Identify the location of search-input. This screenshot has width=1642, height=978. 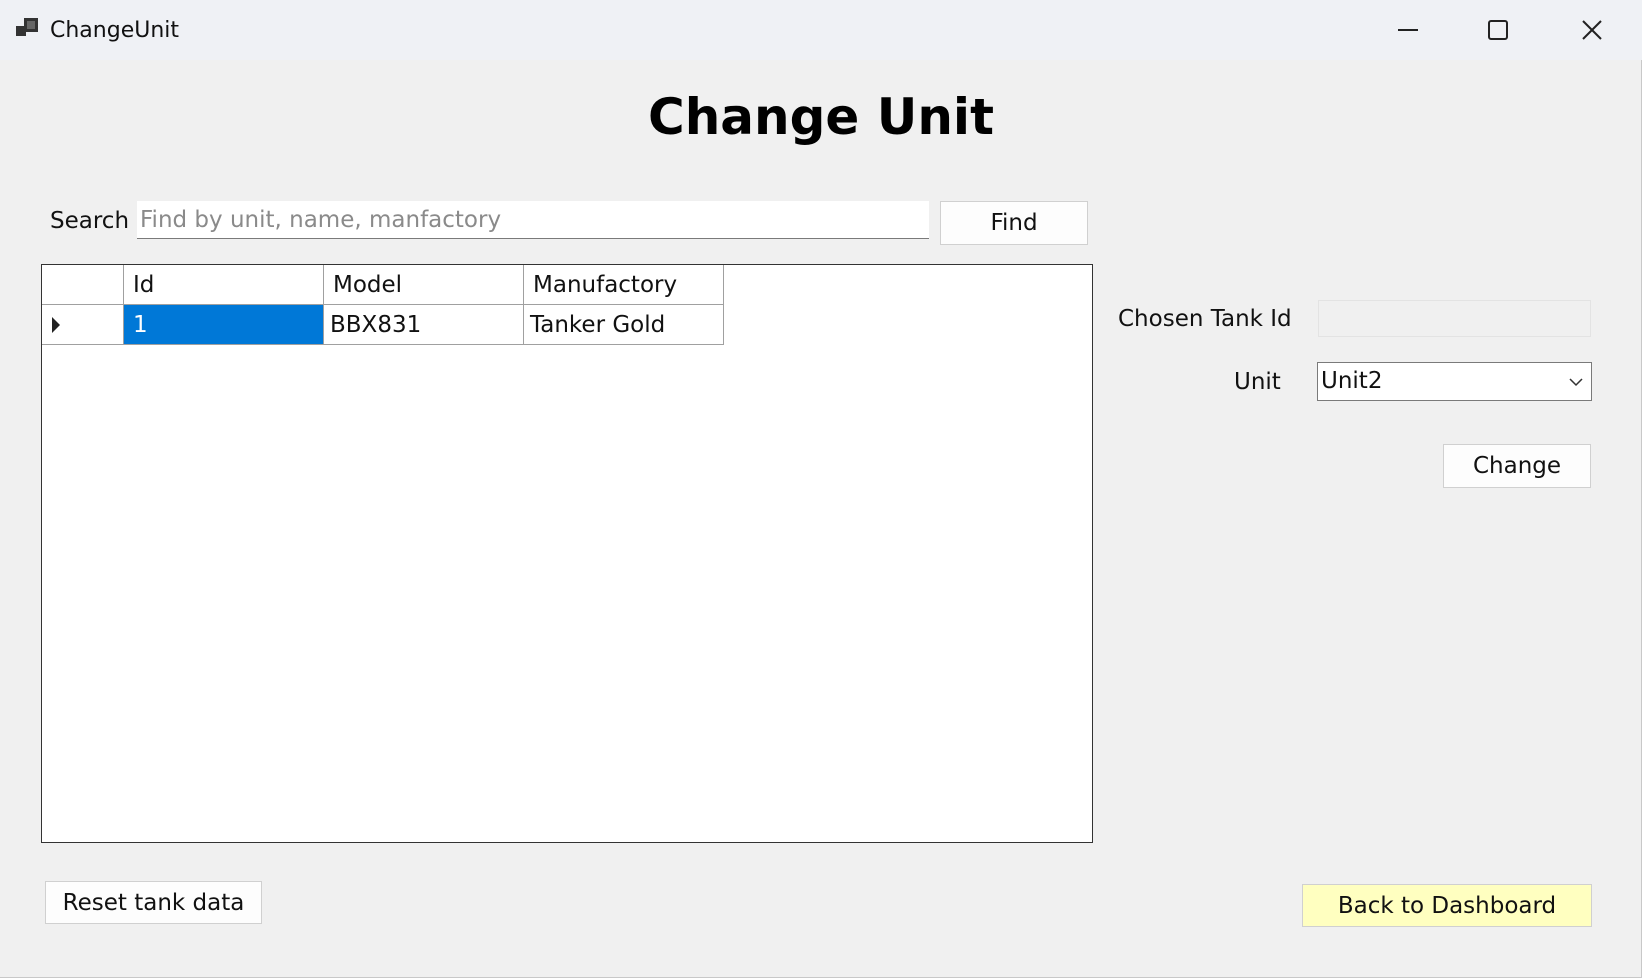
(533, 220).